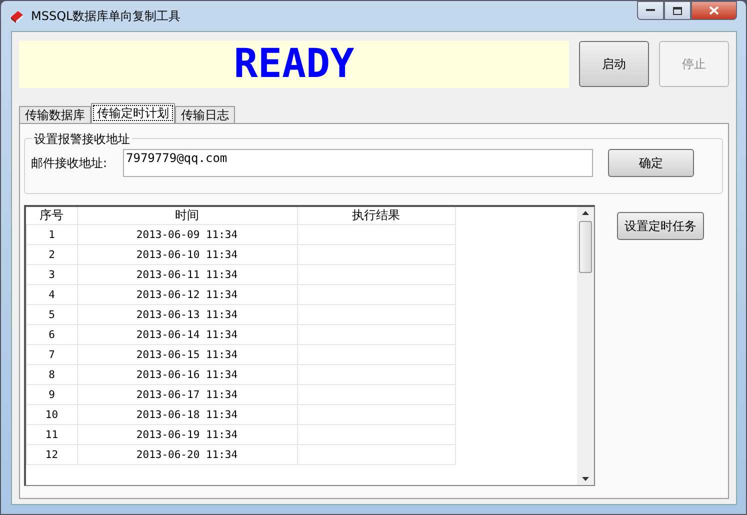  I want to click on table-cell: 2013-06-14 11:34, so click(187, 334).